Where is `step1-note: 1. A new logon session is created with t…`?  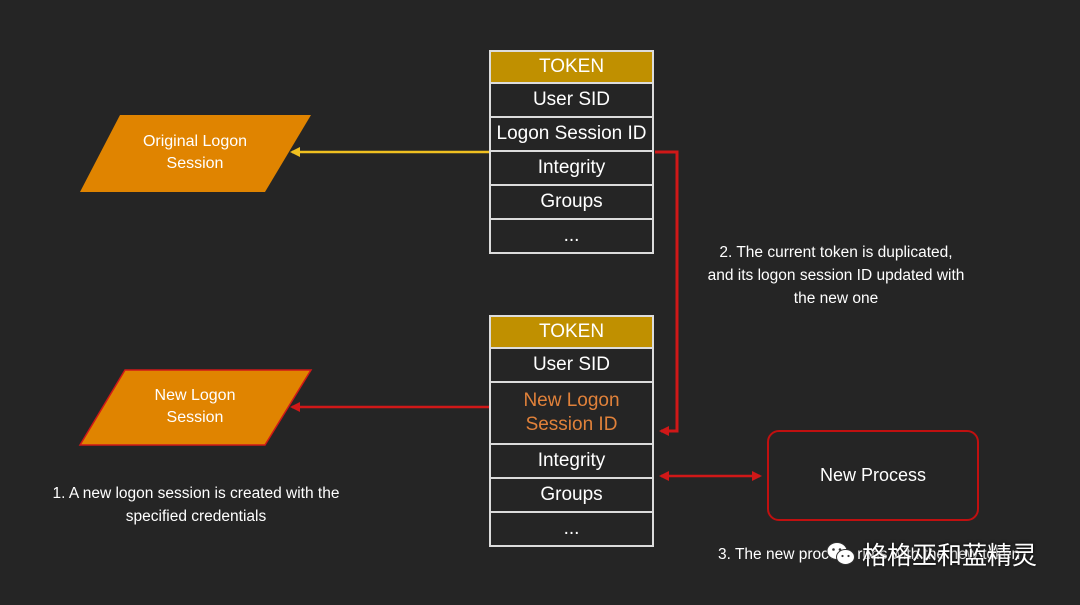 step1-note: 1. A new logon session is created with t… is located at coordinates (196, 505).